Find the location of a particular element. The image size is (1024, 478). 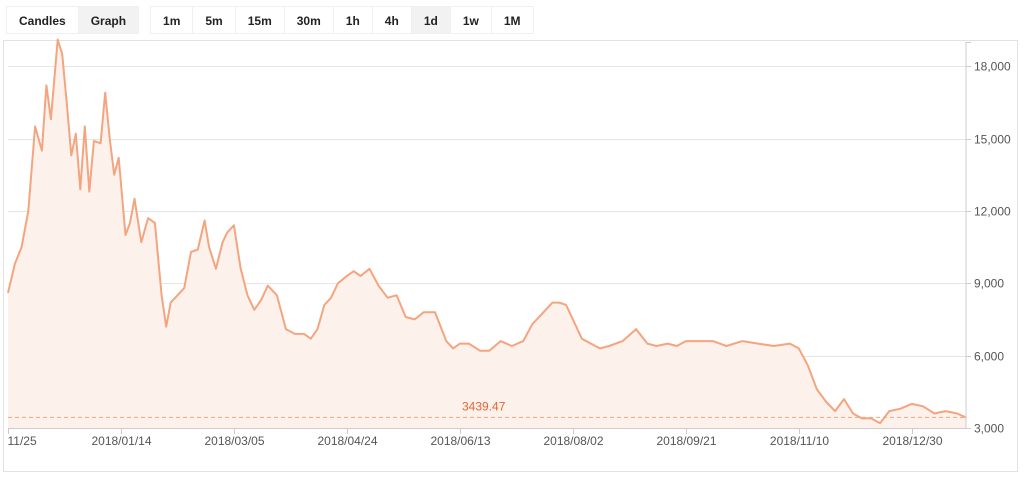

x-tick-label: 2018/11/10 is located at coordinates (799, 441).